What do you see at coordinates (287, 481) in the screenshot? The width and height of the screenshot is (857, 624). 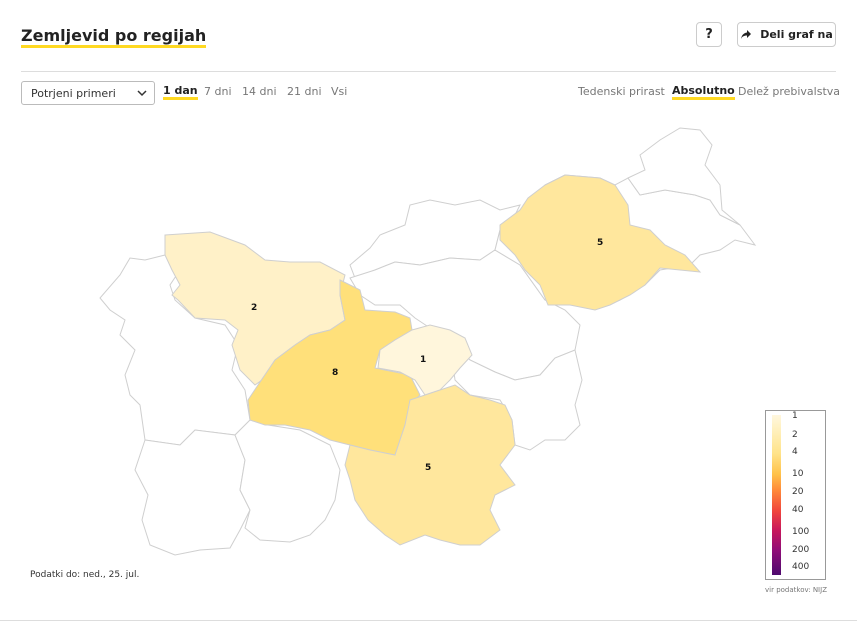 I see `region-primorsko-notranjska` at bounding box center [287, 481].